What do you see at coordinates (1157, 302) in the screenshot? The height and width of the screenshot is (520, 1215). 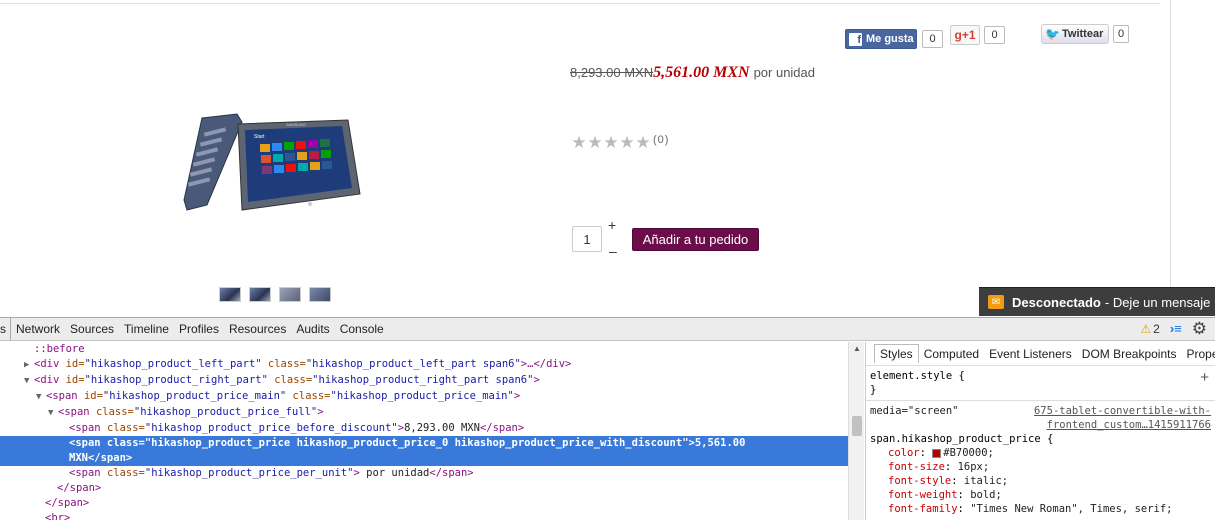 I see `chat-message: - Deje un mensaje` at bounding box center [1157, 302].